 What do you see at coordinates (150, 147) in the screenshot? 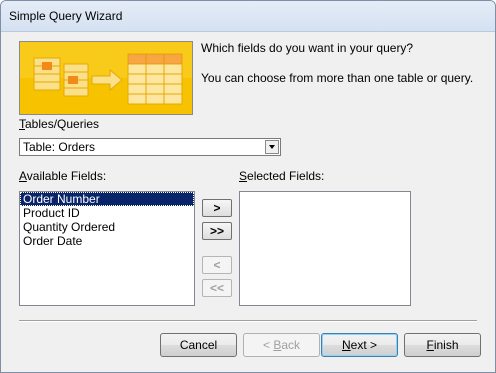
I see `tables-queries-dropdown: Table: Orders` at bounding box center [150, 147].